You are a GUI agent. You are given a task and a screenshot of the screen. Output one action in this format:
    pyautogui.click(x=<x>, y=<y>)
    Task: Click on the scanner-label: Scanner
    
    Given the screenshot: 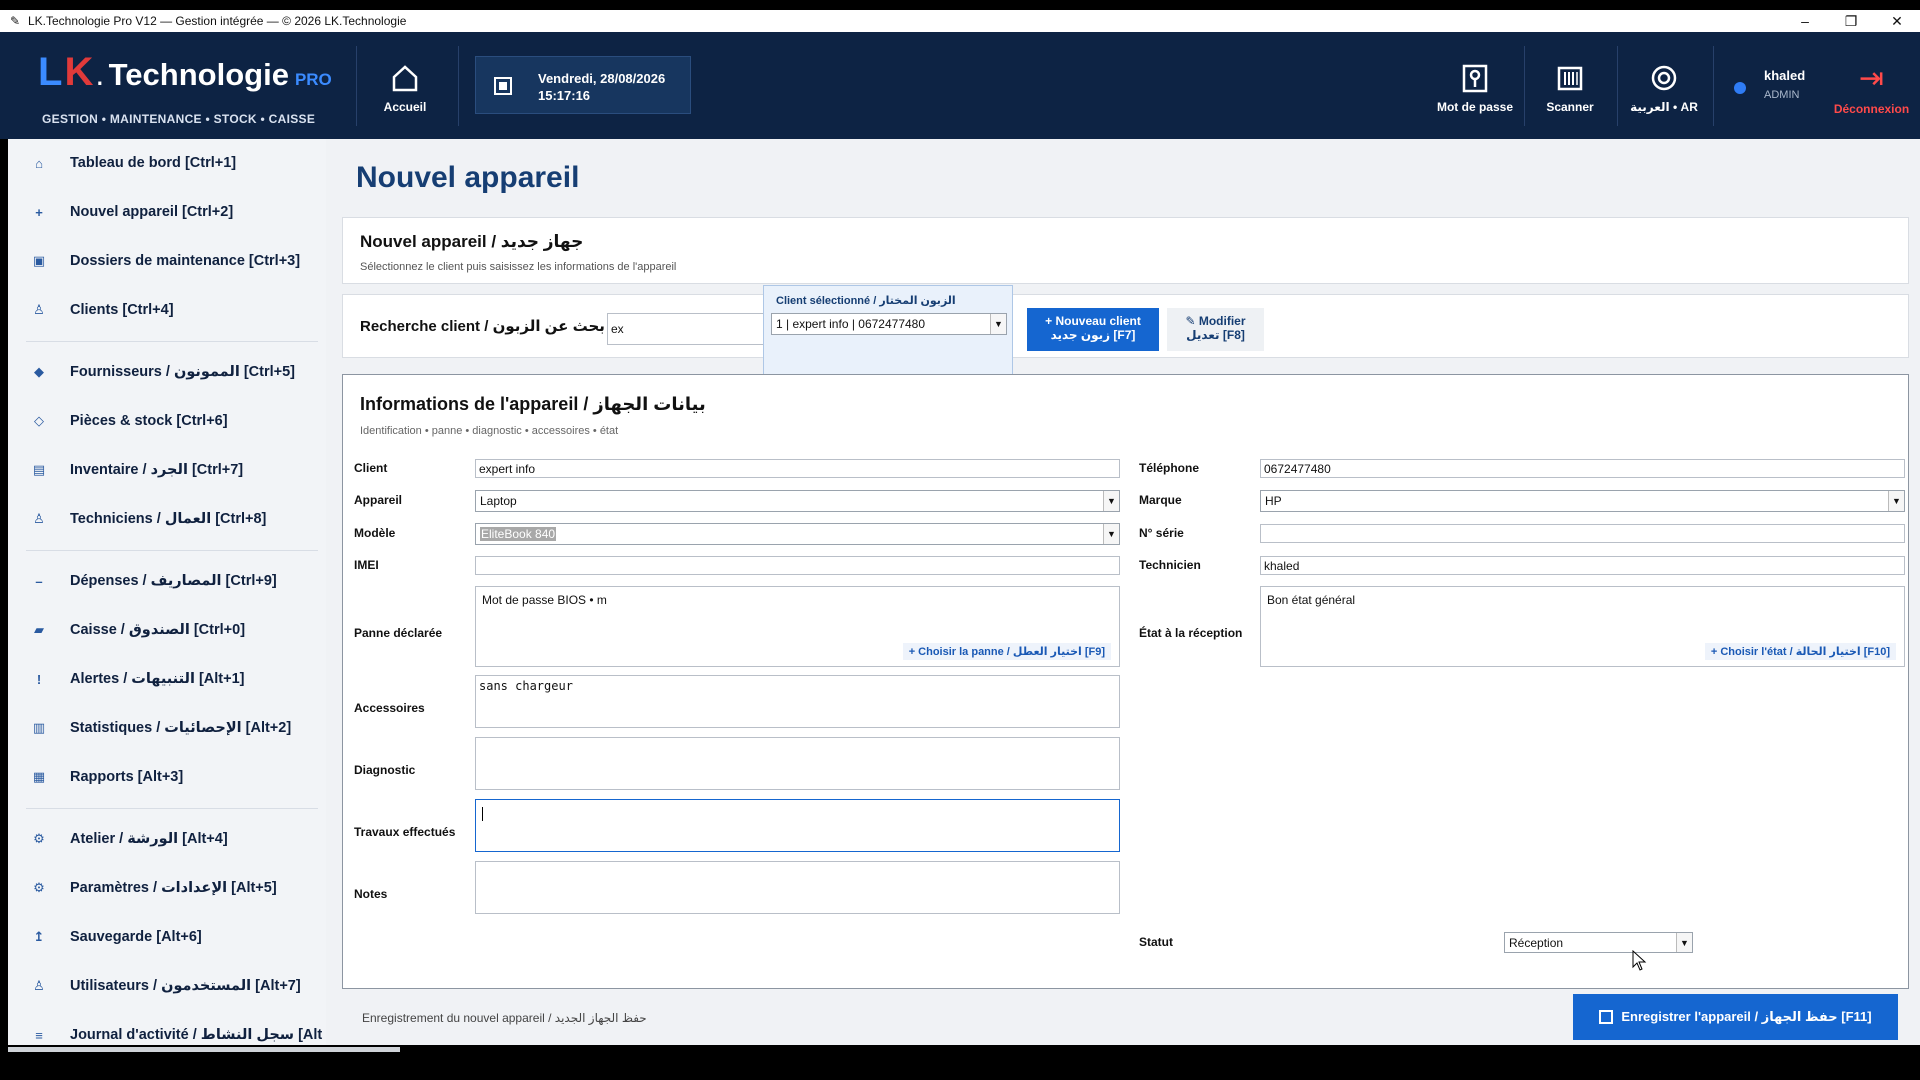 What is the action you would take?
    pyautogui.click(x=1570, y=107)
    